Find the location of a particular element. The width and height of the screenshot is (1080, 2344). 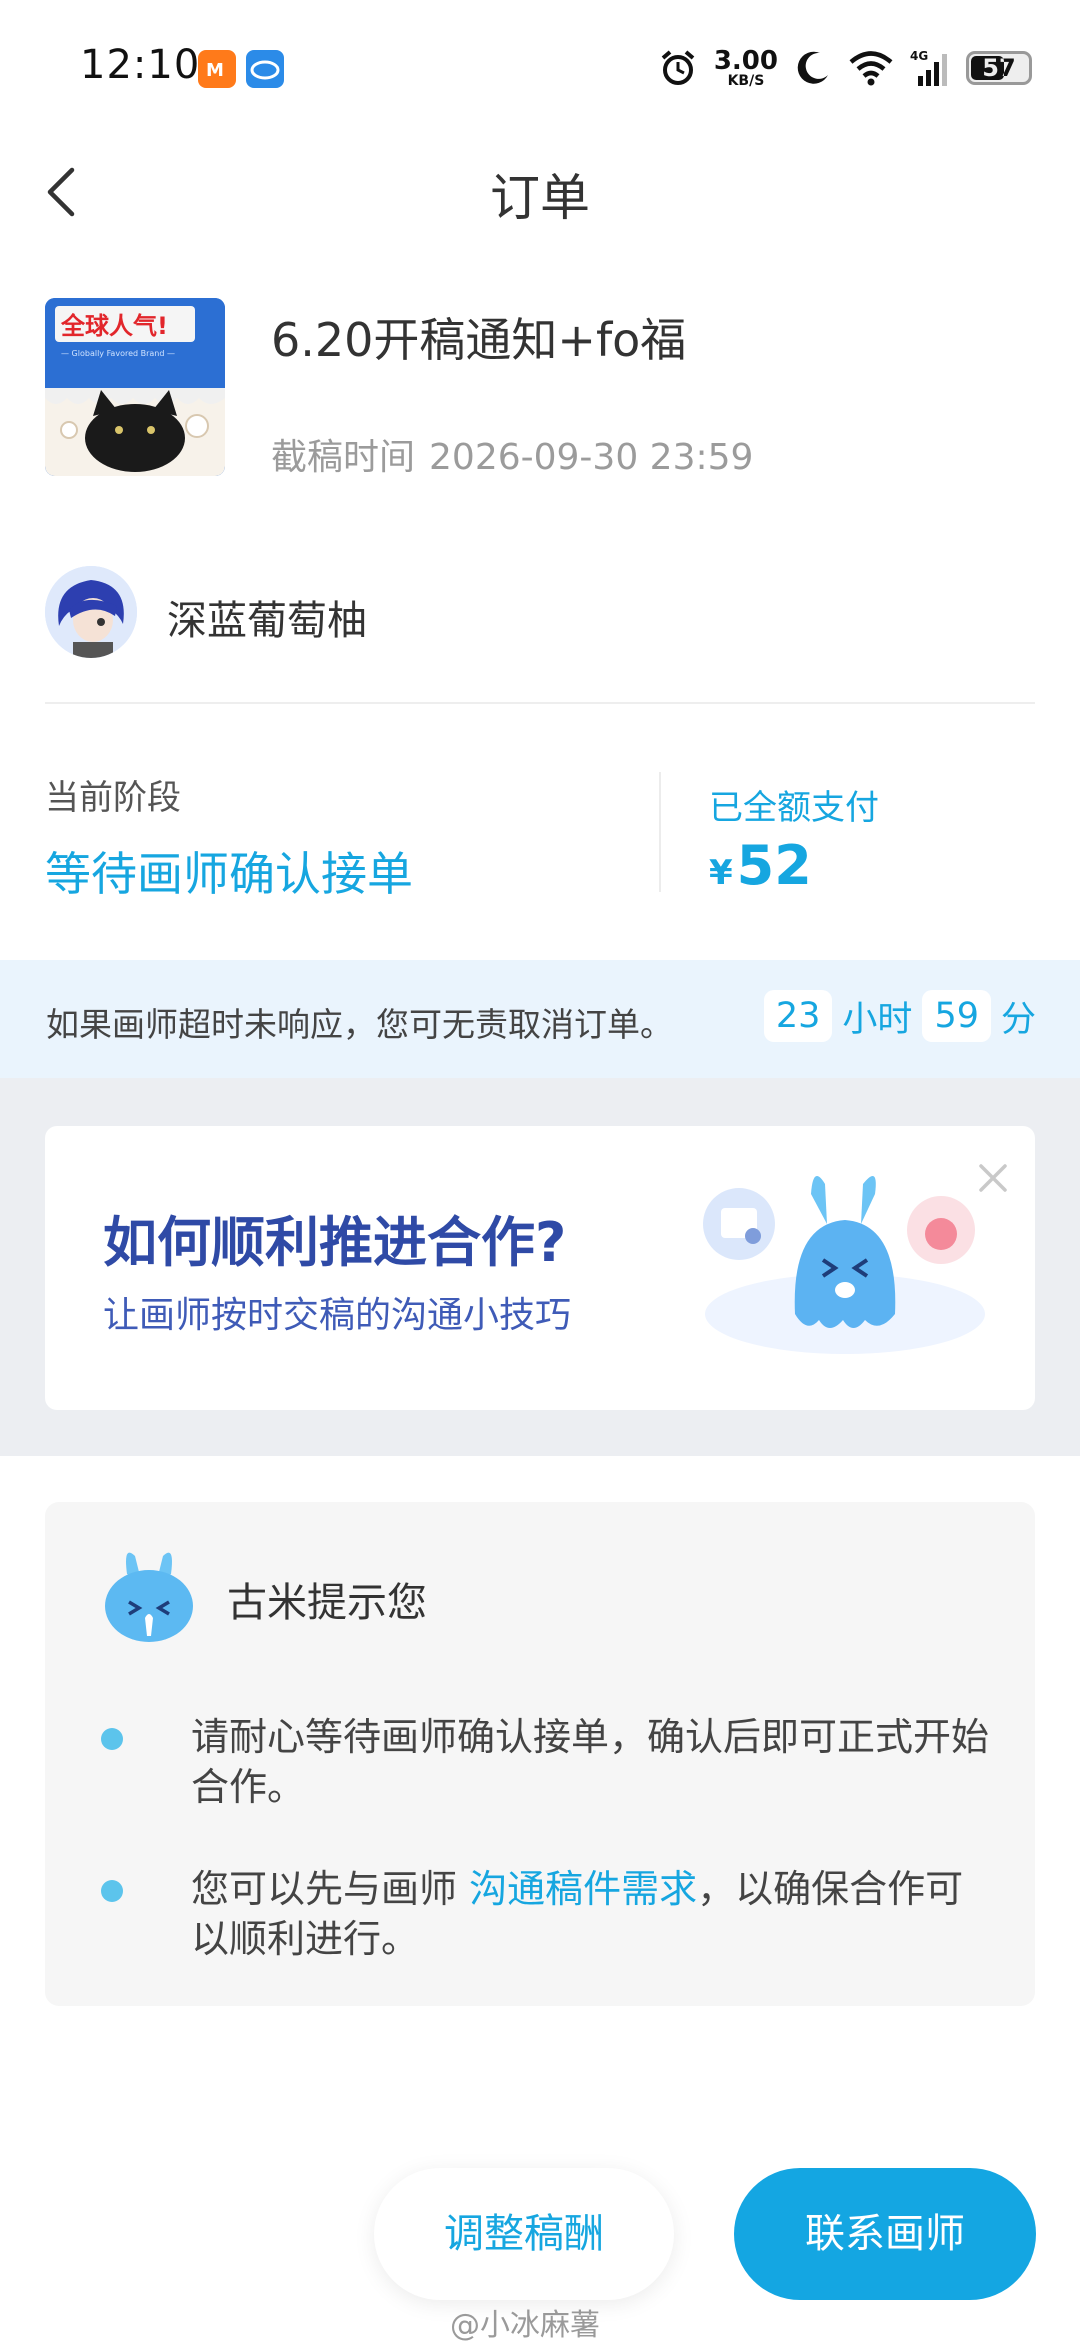

deadline: 截稿时间 2026-09-30 23:59 is located at coordinates (512, 454).